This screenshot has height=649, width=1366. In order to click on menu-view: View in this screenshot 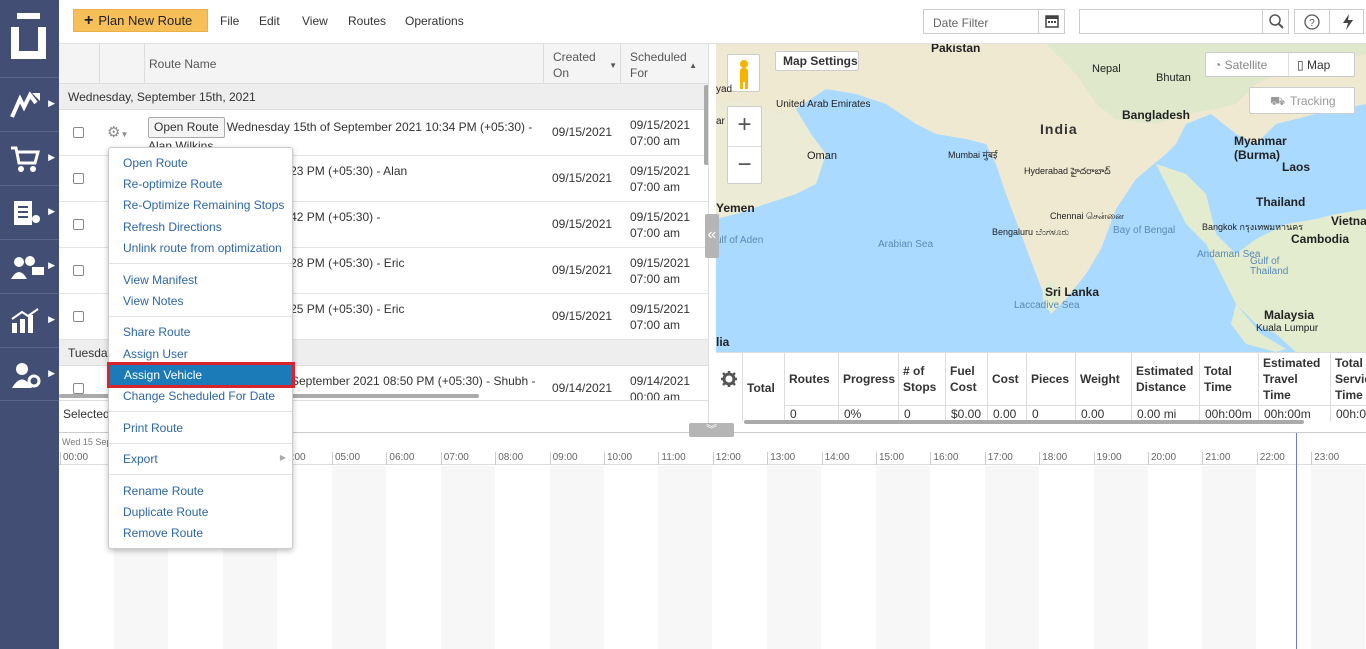, I will do `click(315, 21)`.